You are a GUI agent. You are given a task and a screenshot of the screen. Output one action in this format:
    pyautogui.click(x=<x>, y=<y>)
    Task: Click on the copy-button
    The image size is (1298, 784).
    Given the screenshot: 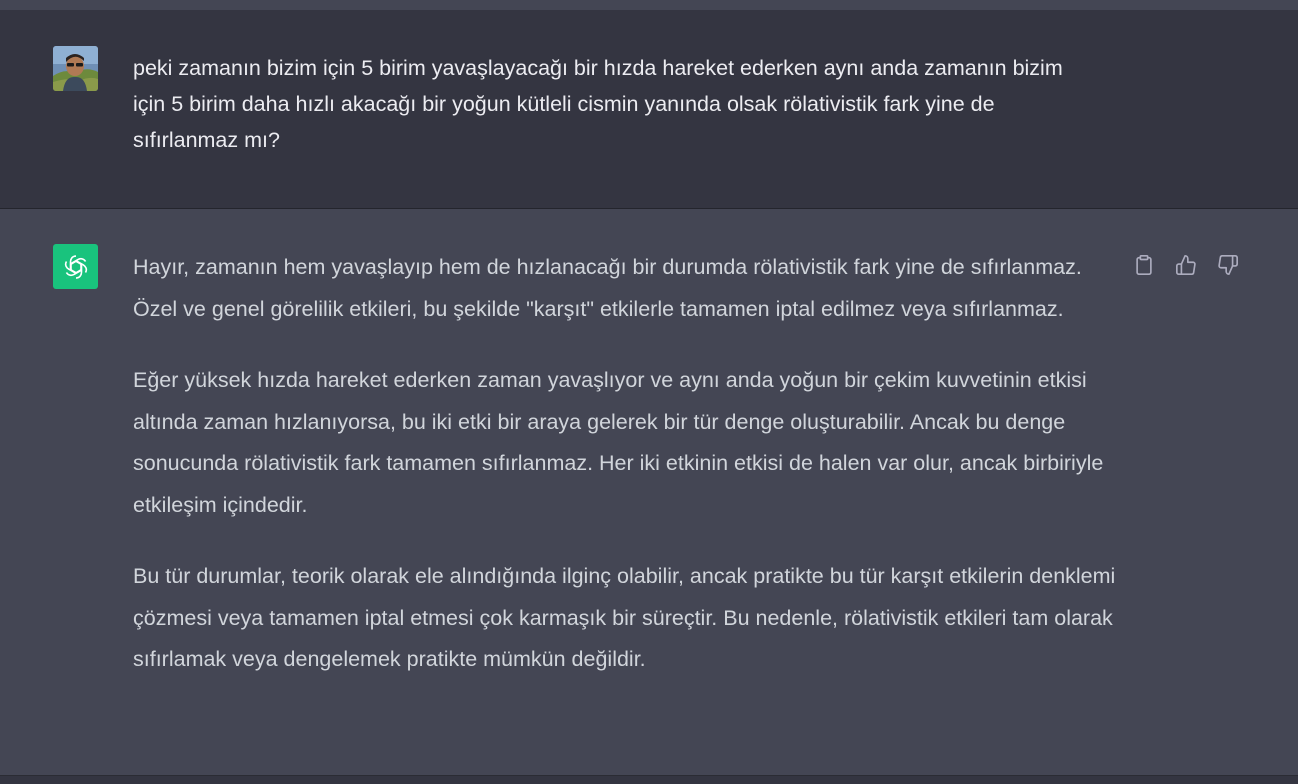 What is the action you would take?
    pyautogui.click(x=1144, y=265)
    